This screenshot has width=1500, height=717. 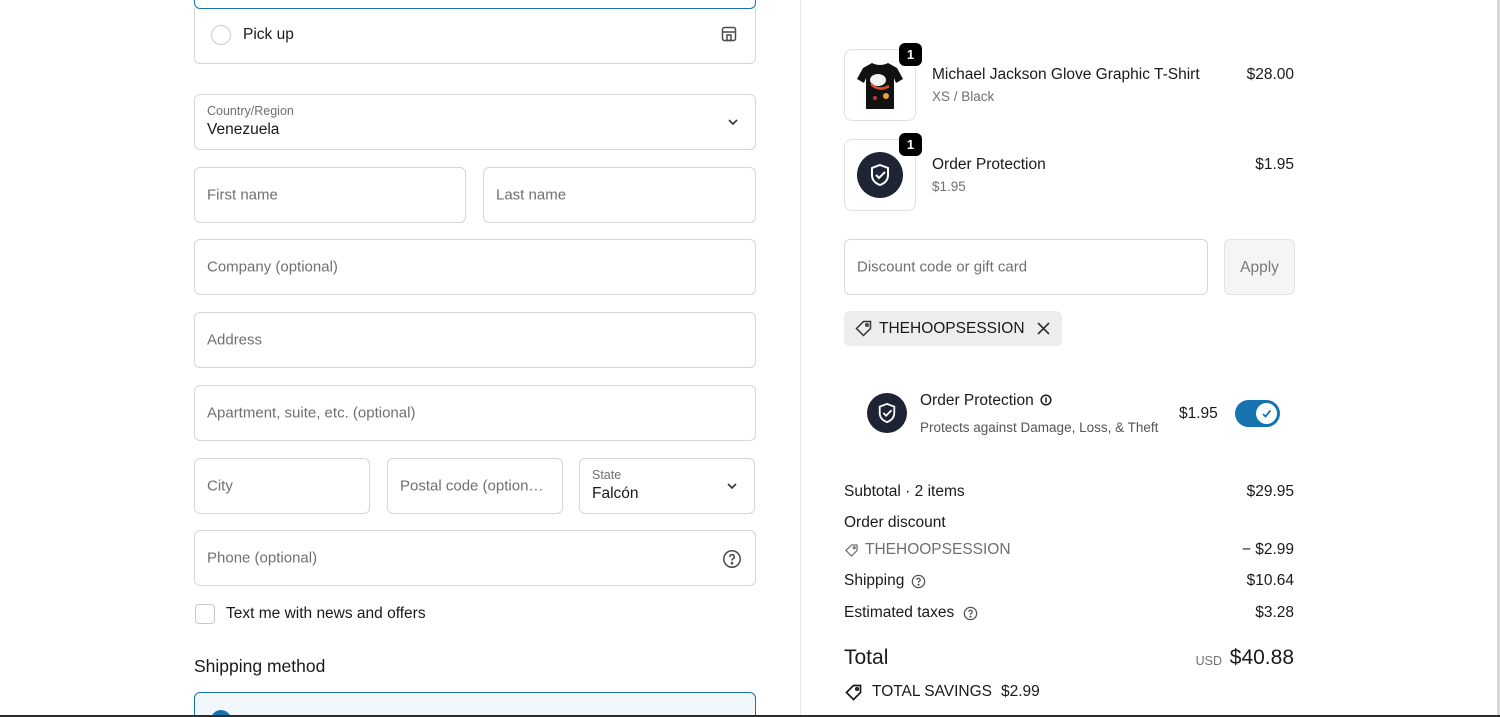 I want to click on discount-value: − $2.99, so click(x=1267, y=549).